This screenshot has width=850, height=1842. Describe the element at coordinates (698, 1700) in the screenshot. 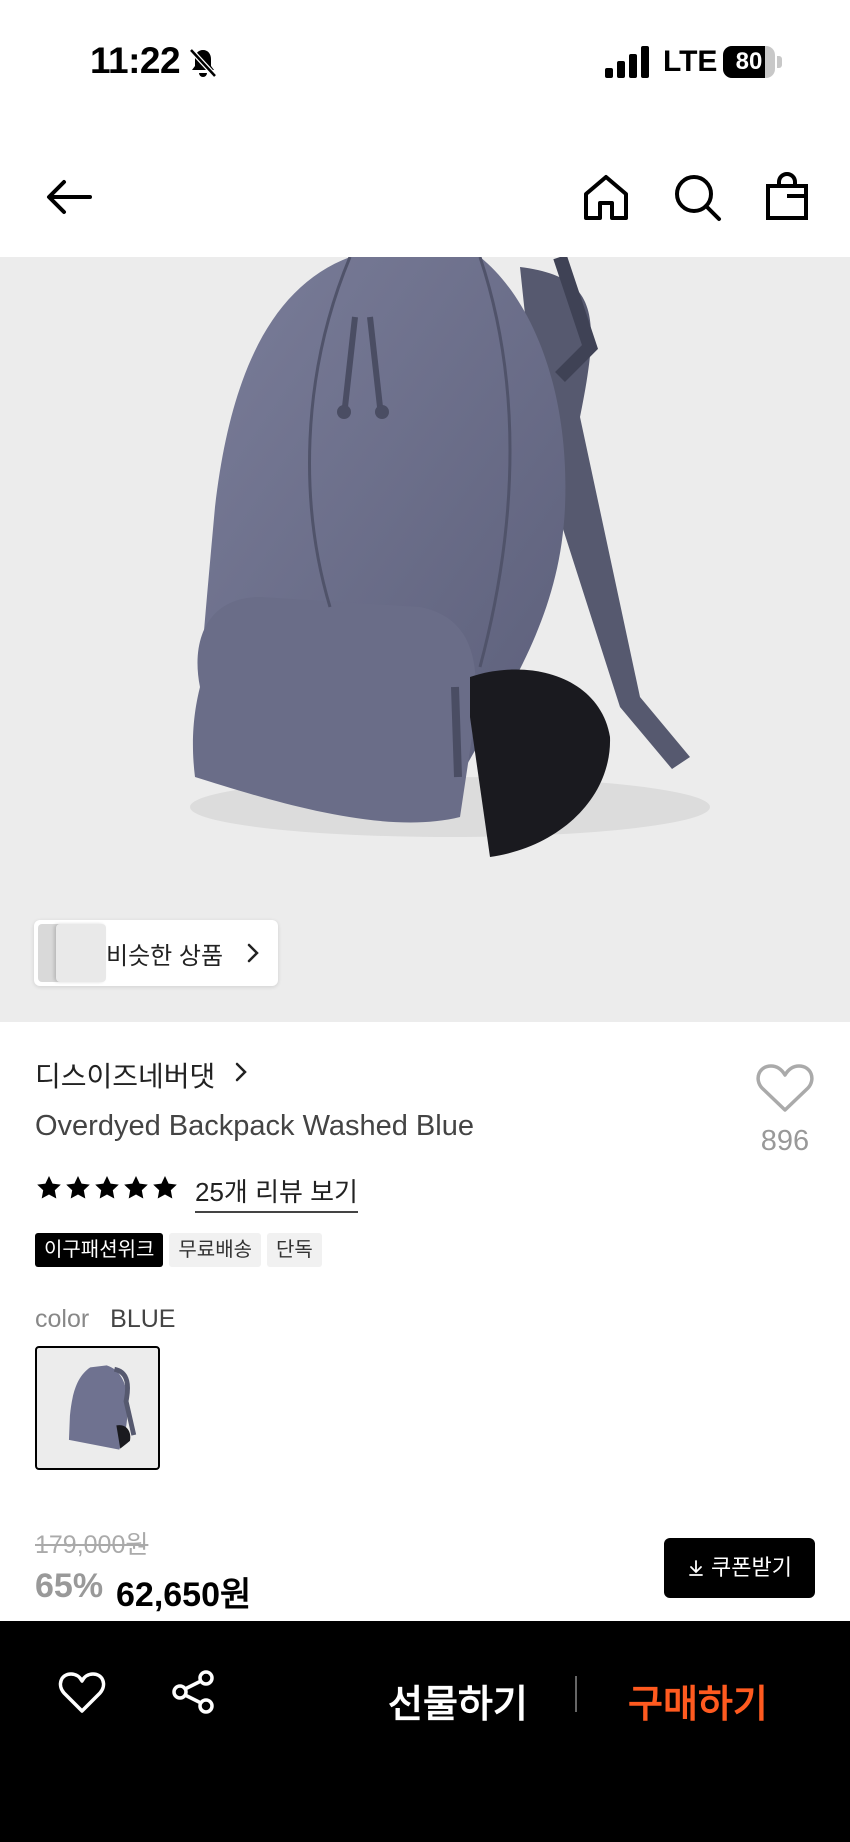

I see `buy-button: 구매하기` at that location.